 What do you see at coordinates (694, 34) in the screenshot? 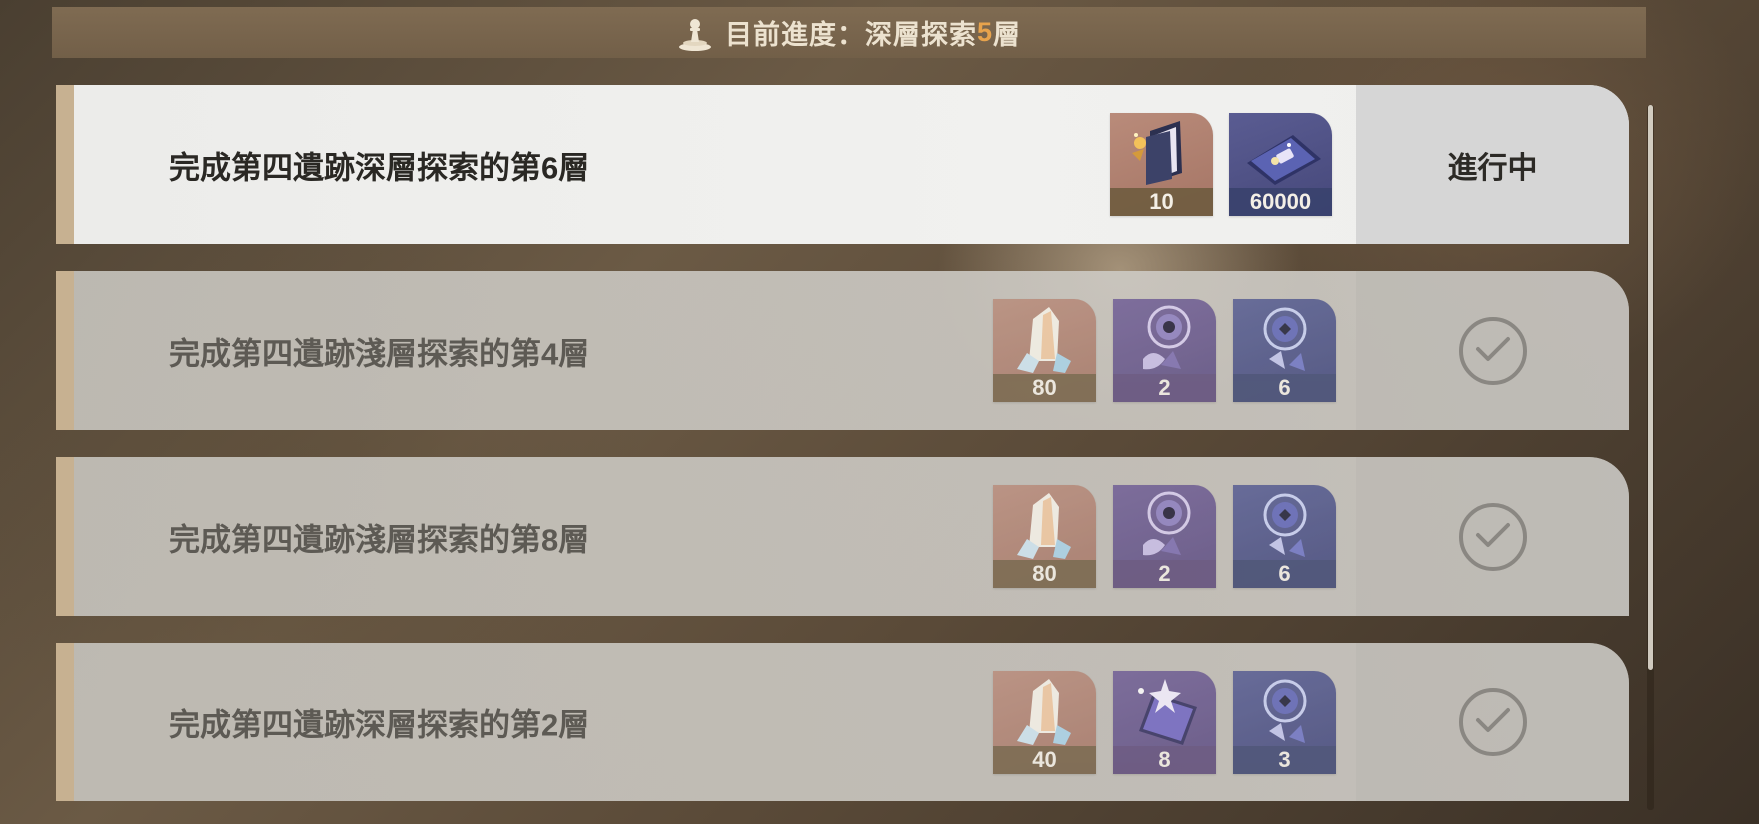
I see `chess-pawn-icon` at bounding box center [694, 34].